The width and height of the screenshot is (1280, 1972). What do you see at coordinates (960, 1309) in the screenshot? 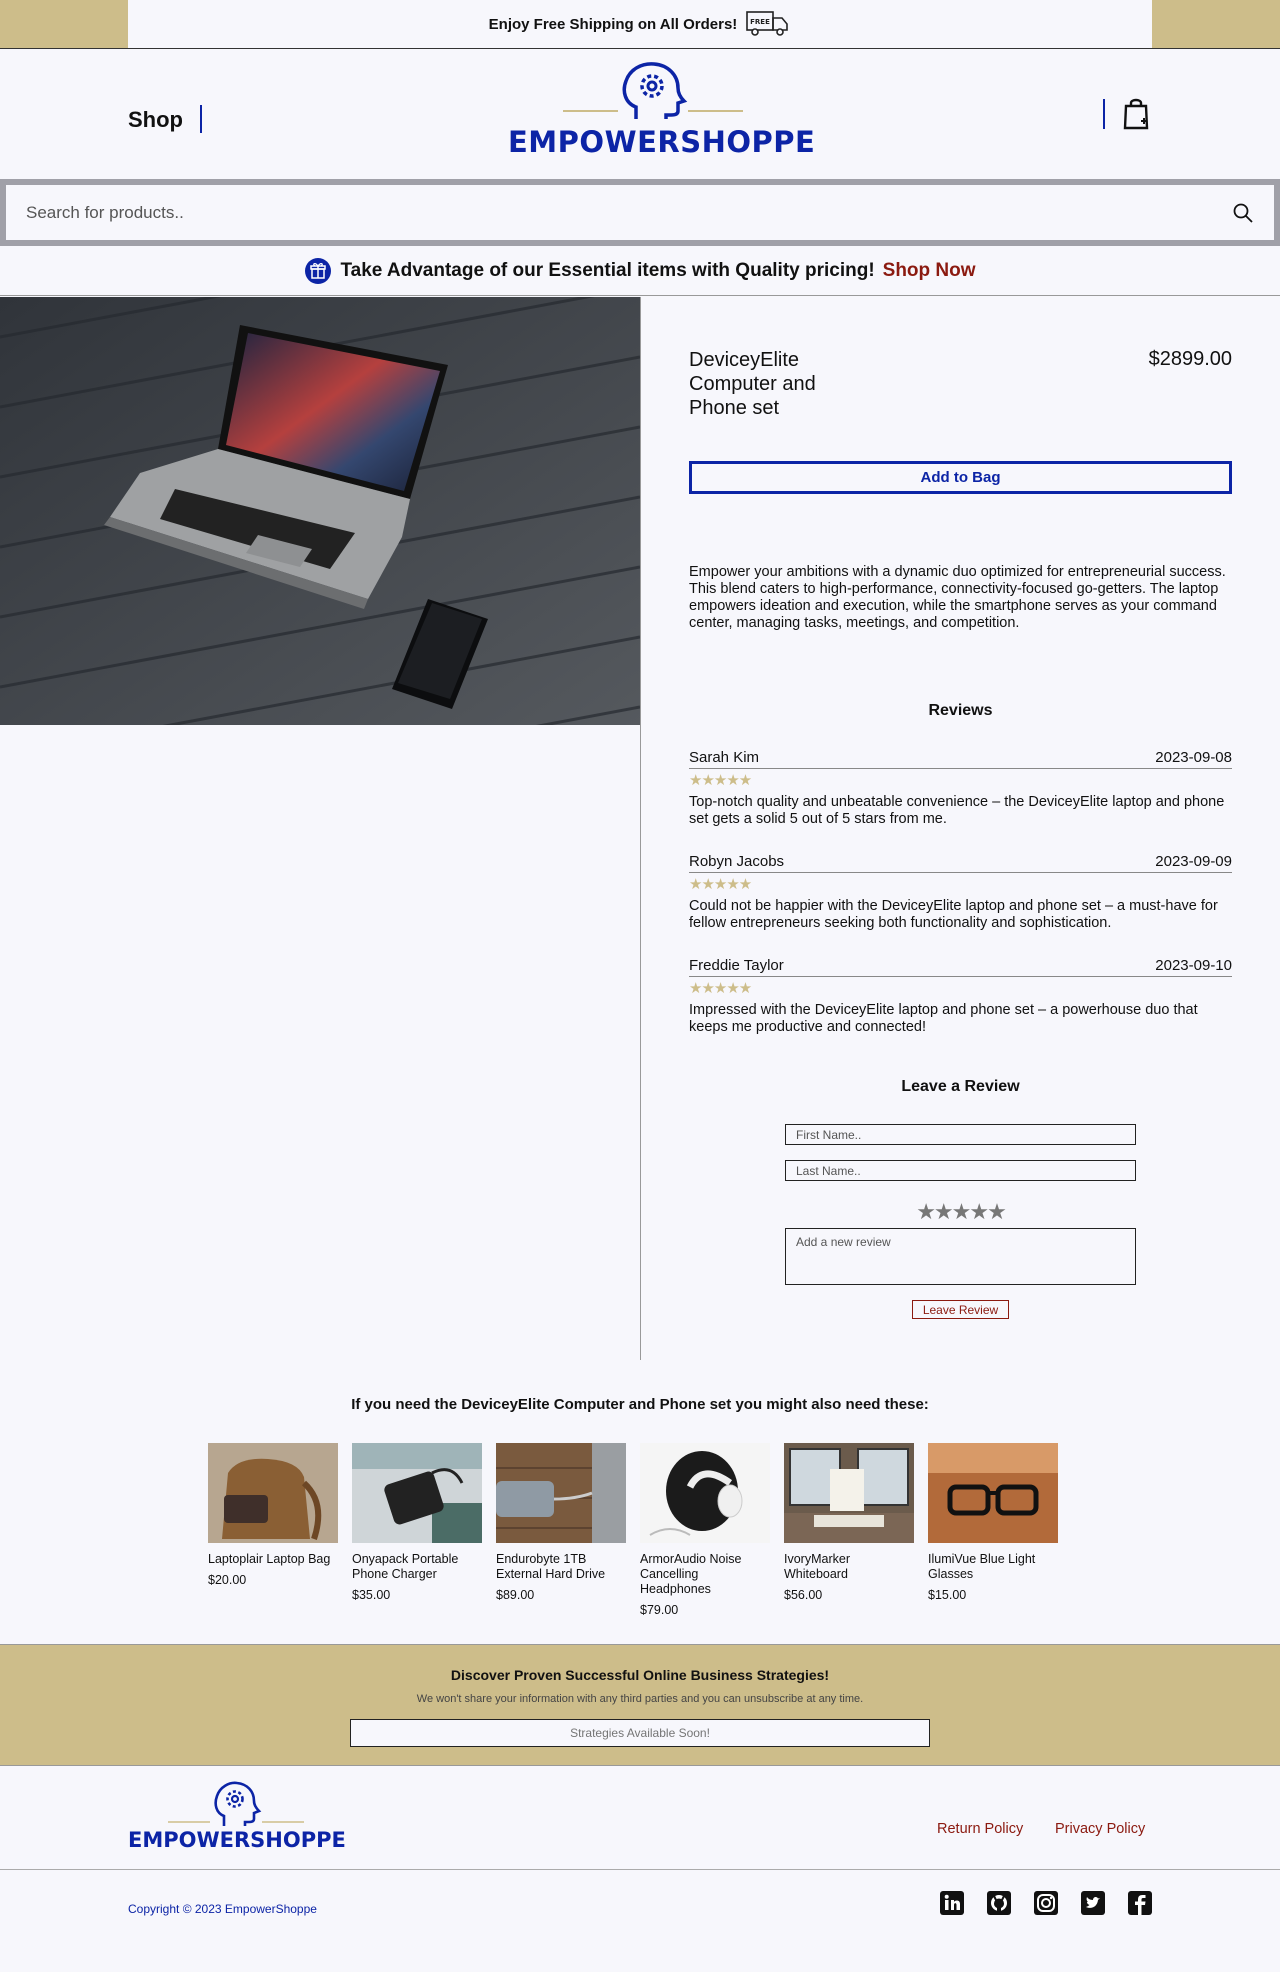
I see `leave-review-button: Leave Review` at bounding box center [960, 1309].